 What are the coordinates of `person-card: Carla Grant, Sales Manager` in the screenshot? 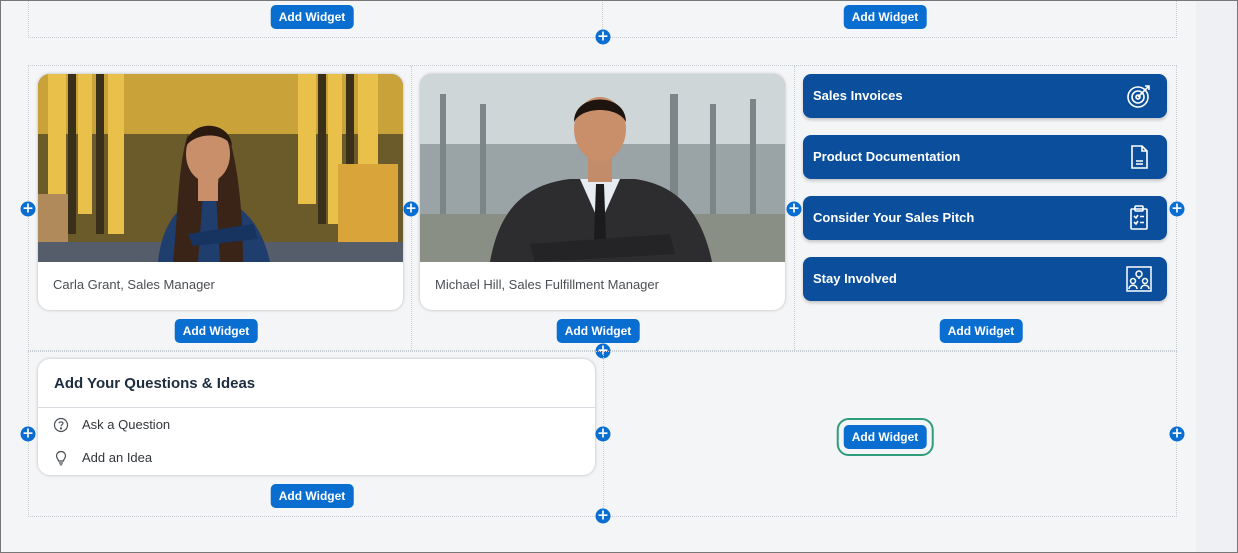 It's located at (220, 192).